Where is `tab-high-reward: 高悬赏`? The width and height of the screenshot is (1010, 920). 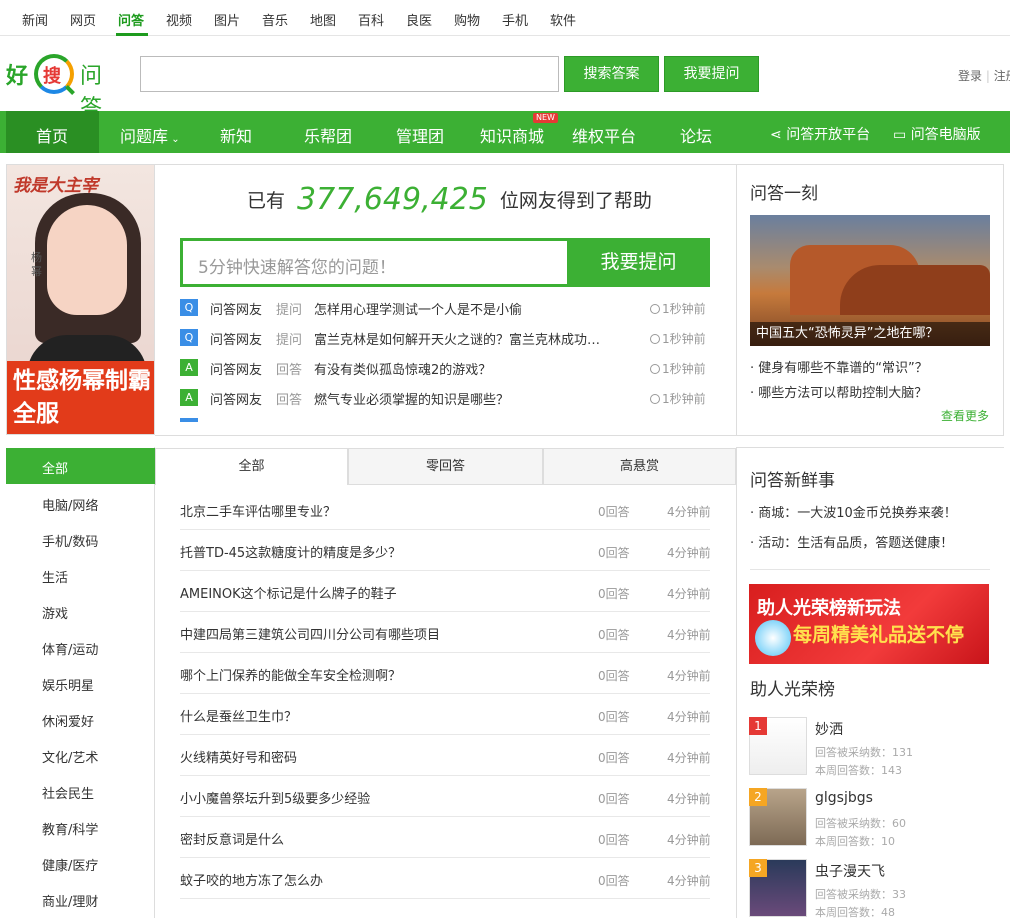 tab-high-reward: 高悬赏 is located at coordinates (639, 467).